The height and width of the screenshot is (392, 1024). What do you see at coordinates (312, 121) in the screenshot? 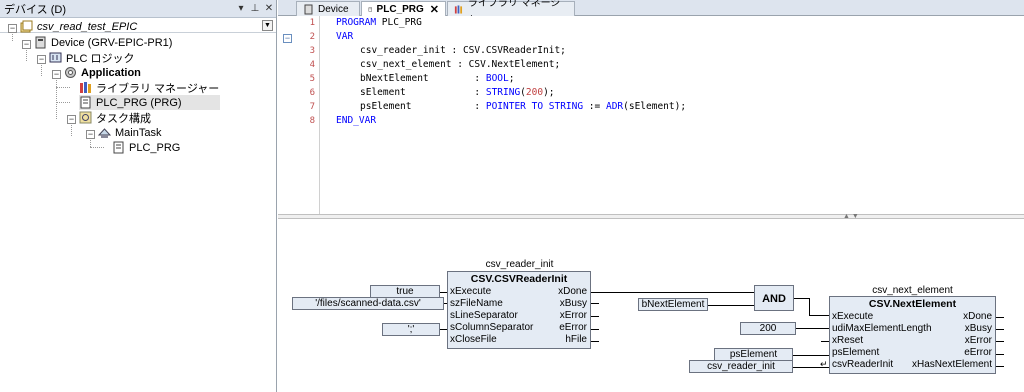
I see `line-number: 8` at bounding box center [312, 121].